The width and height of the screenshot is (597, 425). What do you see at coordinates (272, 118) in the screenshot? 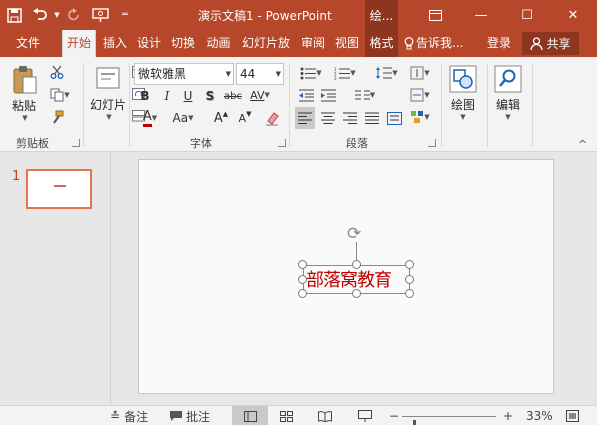
I see `clear-formatting-icon` at bounding box center [272, 118].